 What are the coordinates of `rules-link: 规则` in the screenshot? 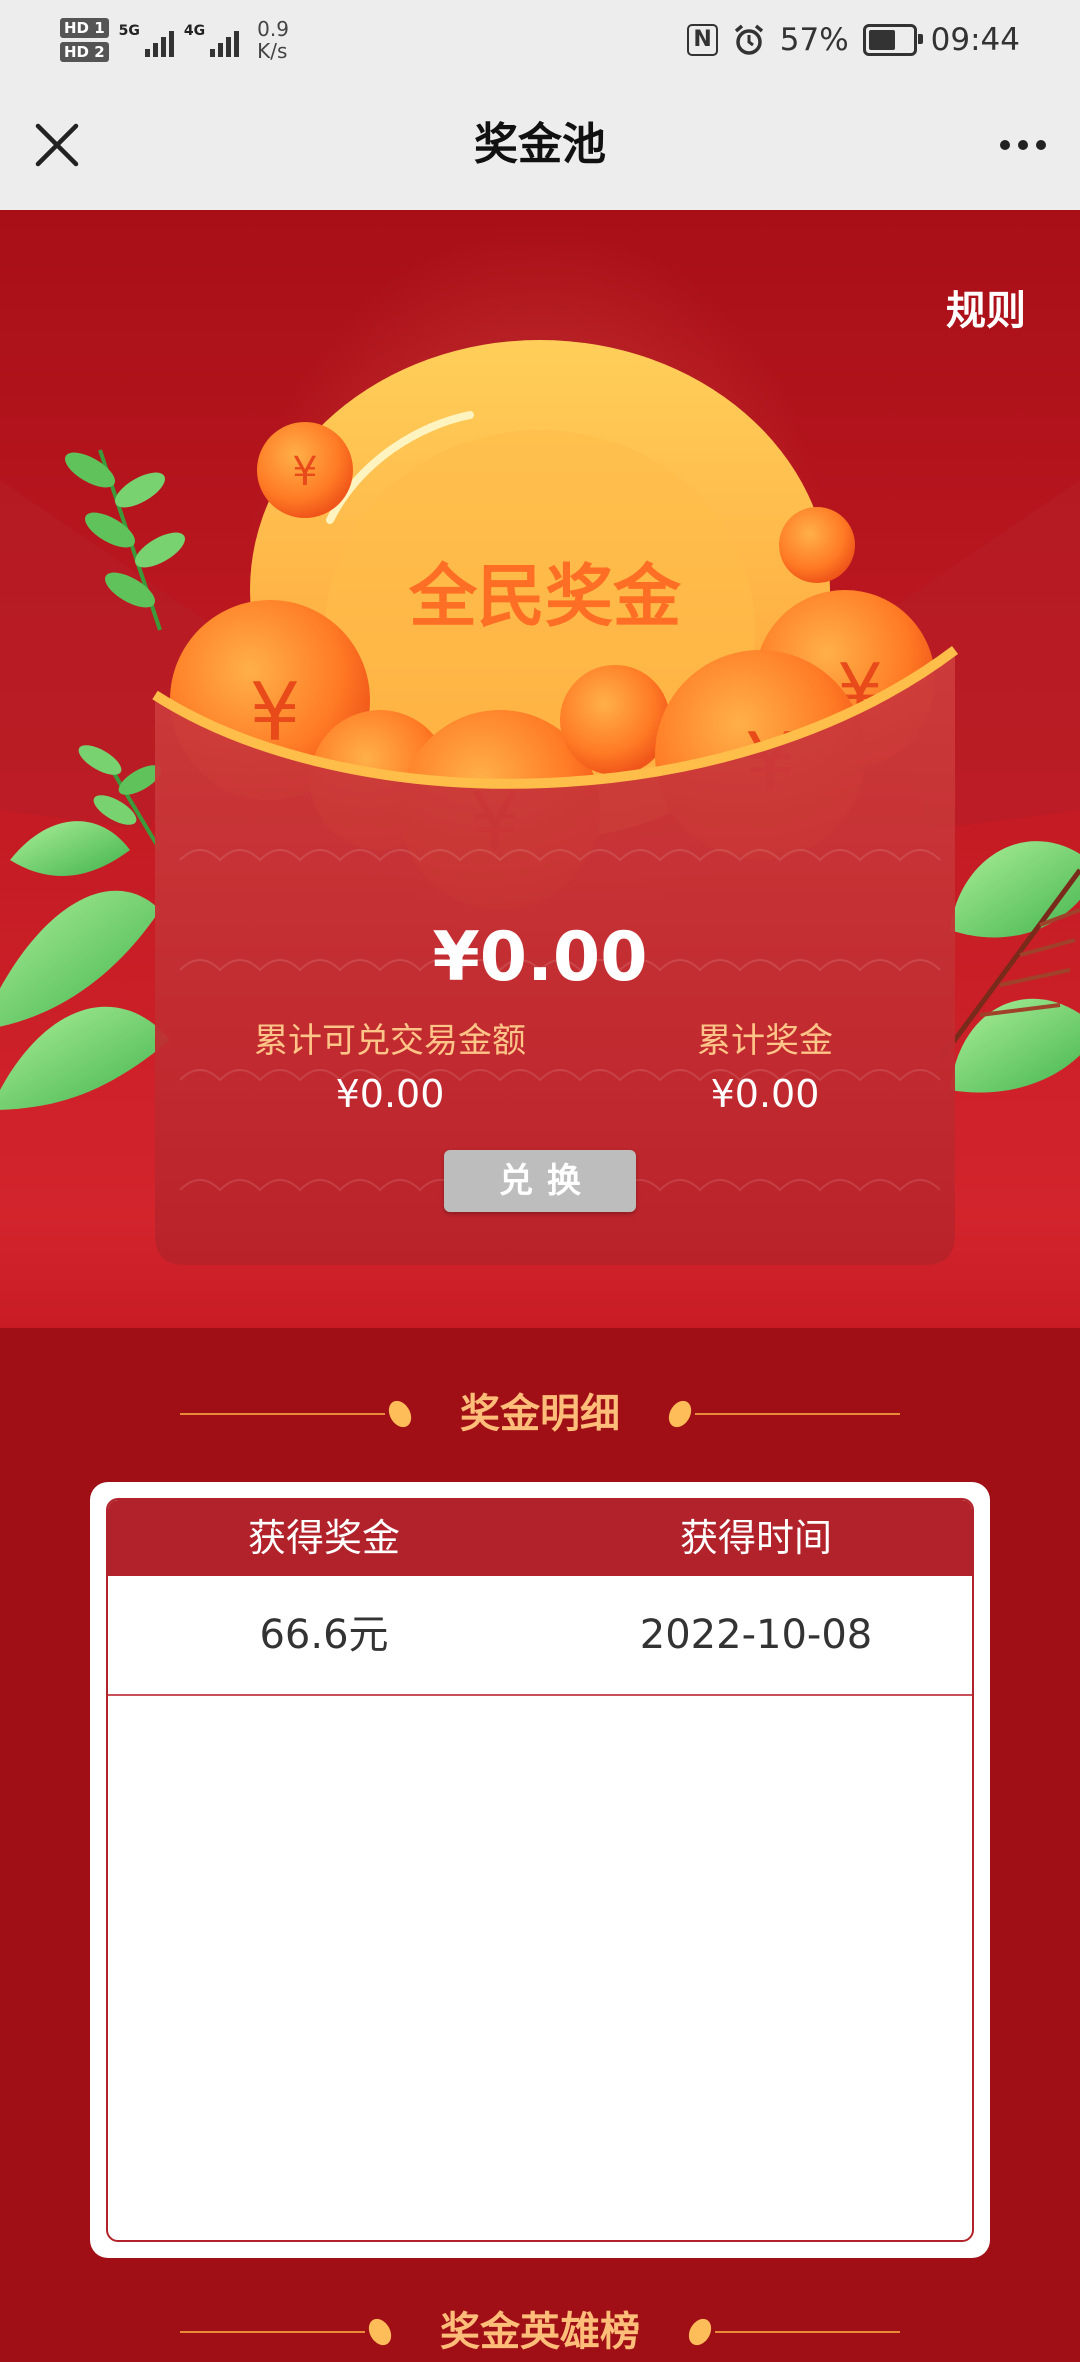 It's located at (986, 307).